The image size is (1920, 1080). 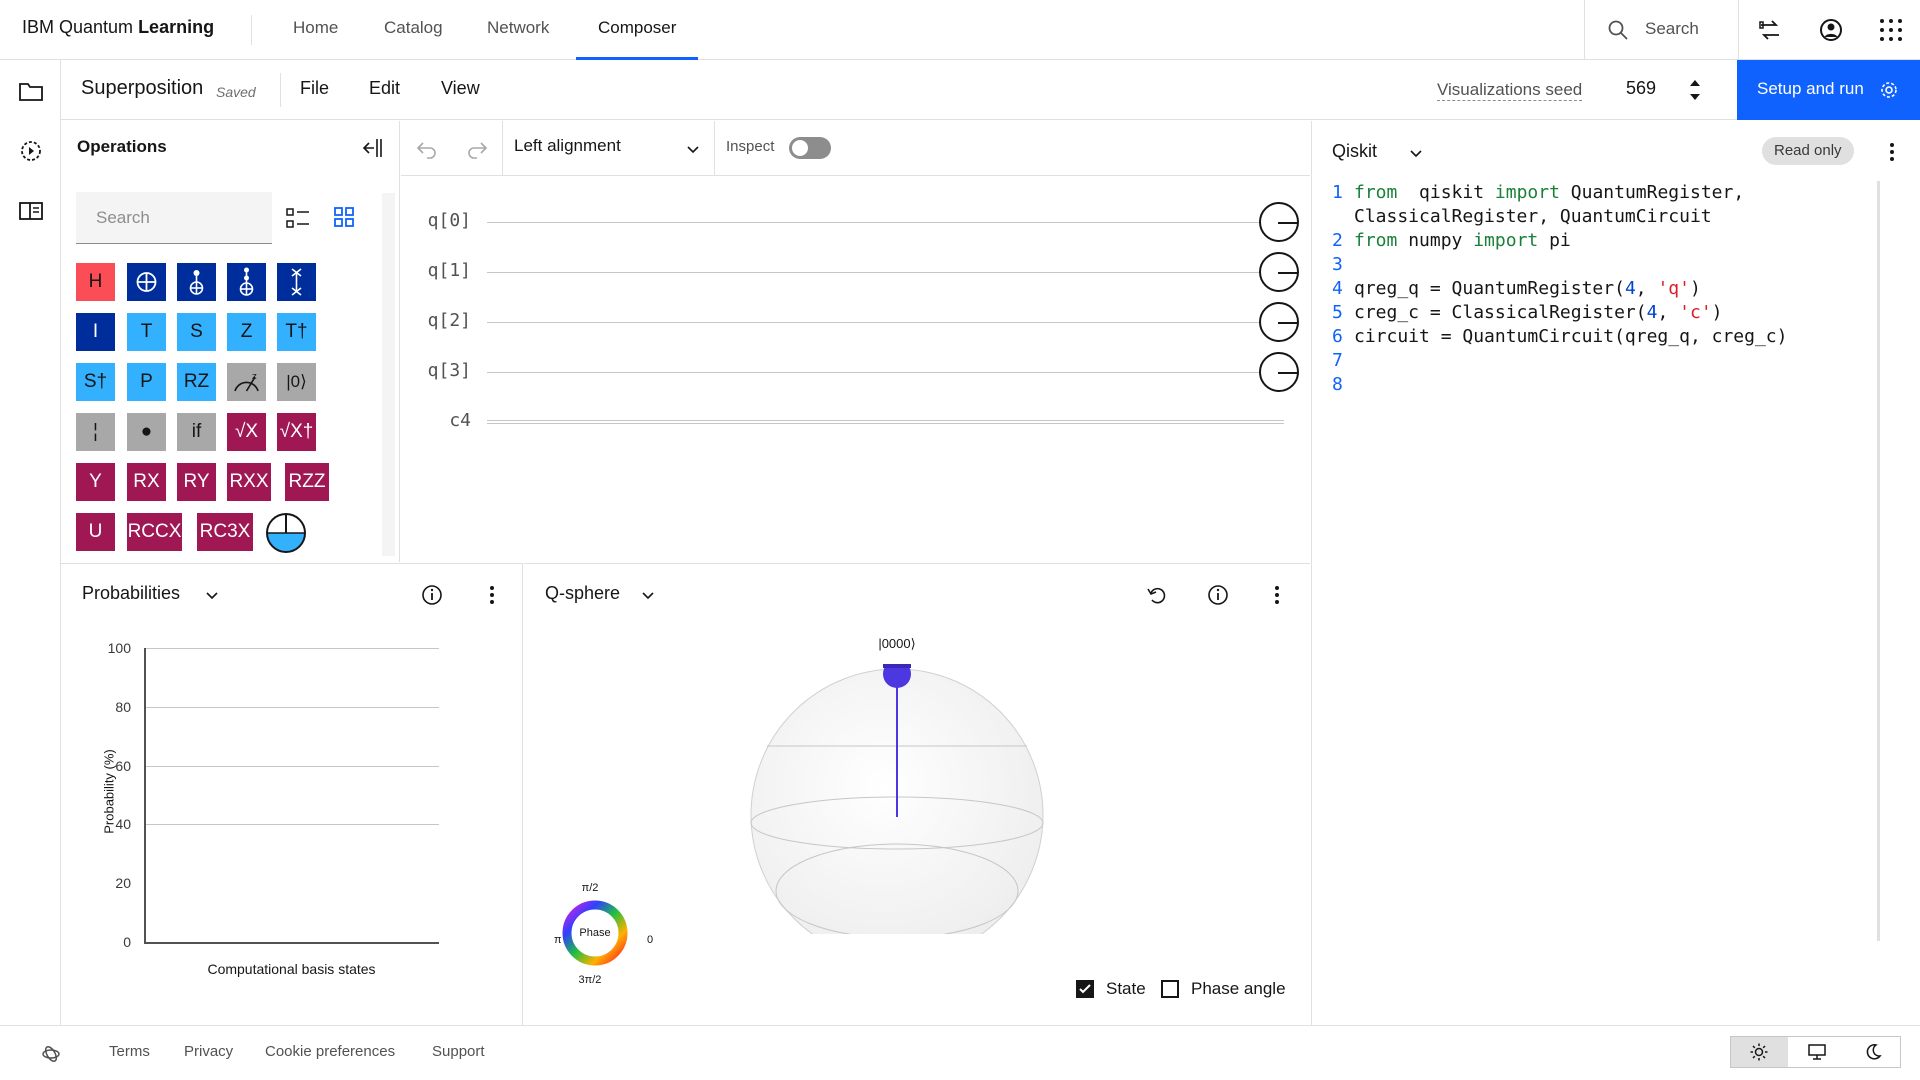 I want to click on probabilities-dropdown: Probabilities, so click(x=131, y=593).